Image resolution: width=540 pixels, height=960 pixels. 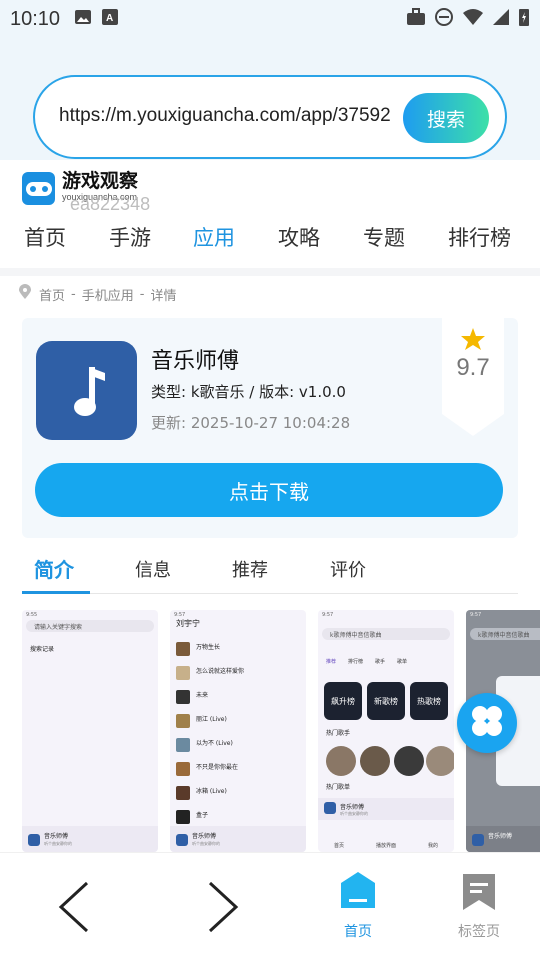 I want to click on breadcrumb-detail: 详情, so click(x=163, y=296).